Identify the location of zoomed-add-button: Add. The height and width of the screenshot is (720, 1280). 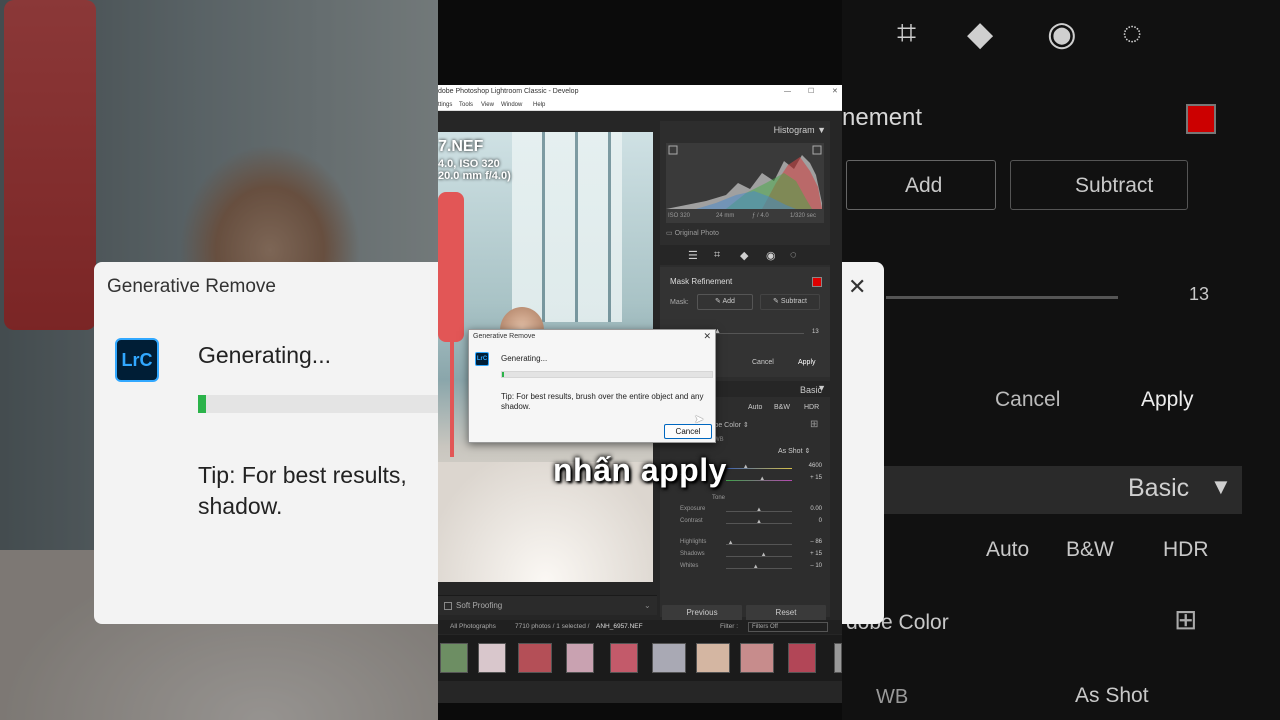
(921, 185).